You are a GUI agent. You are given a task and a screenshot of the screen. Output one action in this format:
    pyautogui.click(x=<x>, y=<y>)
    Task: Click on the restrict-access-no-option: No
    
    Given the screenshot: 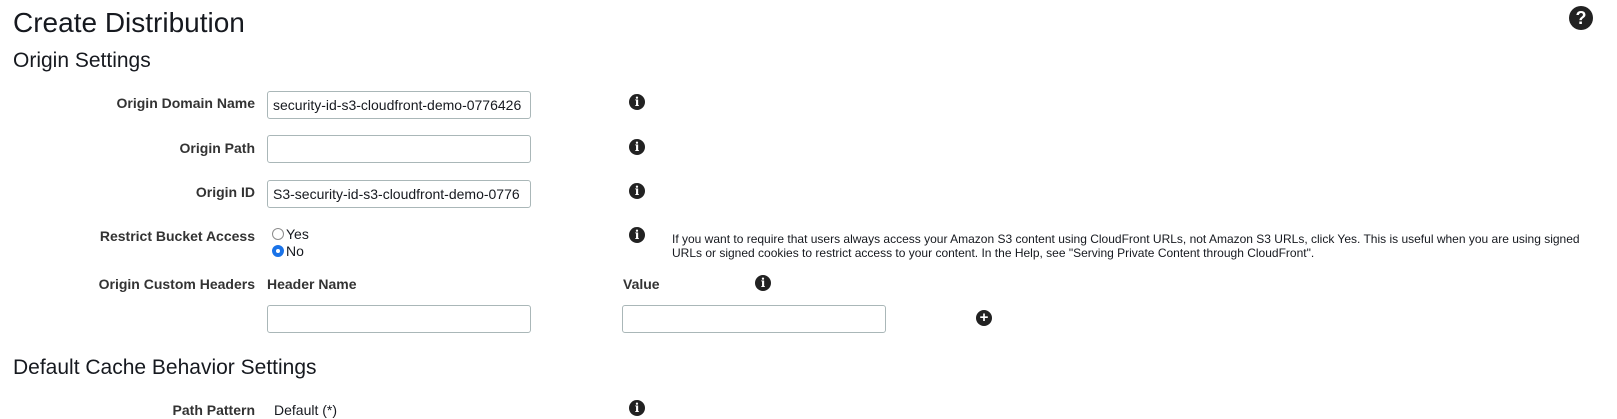 What is the action you would take?
    pyautogui.click(x=288, y=251)
    